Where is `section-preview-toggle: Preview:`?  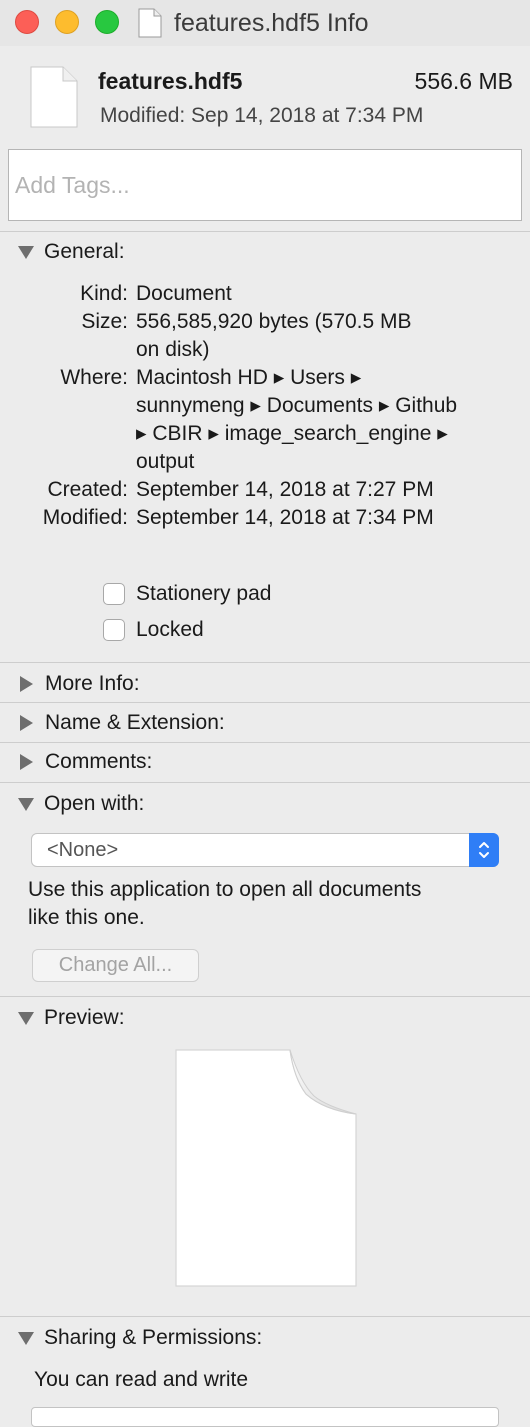
section-preview-toggle: Preview: is located at coordinates (71, 1018).